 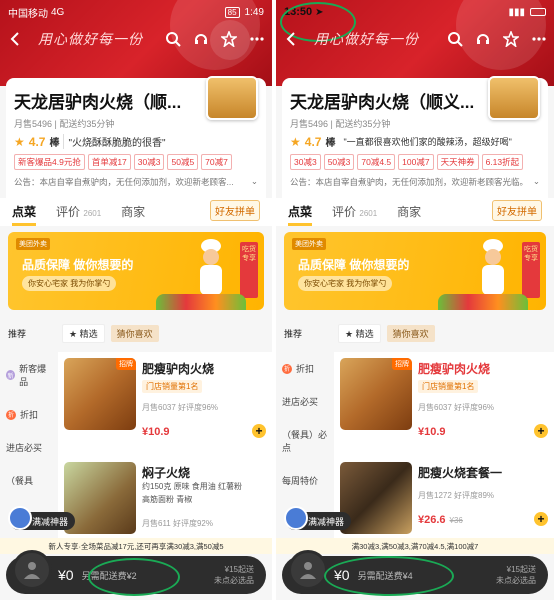 What do you see at coordinates (183, 162) in the screenshot?
I see `promo-tag: 50减5` at bounding box center [183, 162].